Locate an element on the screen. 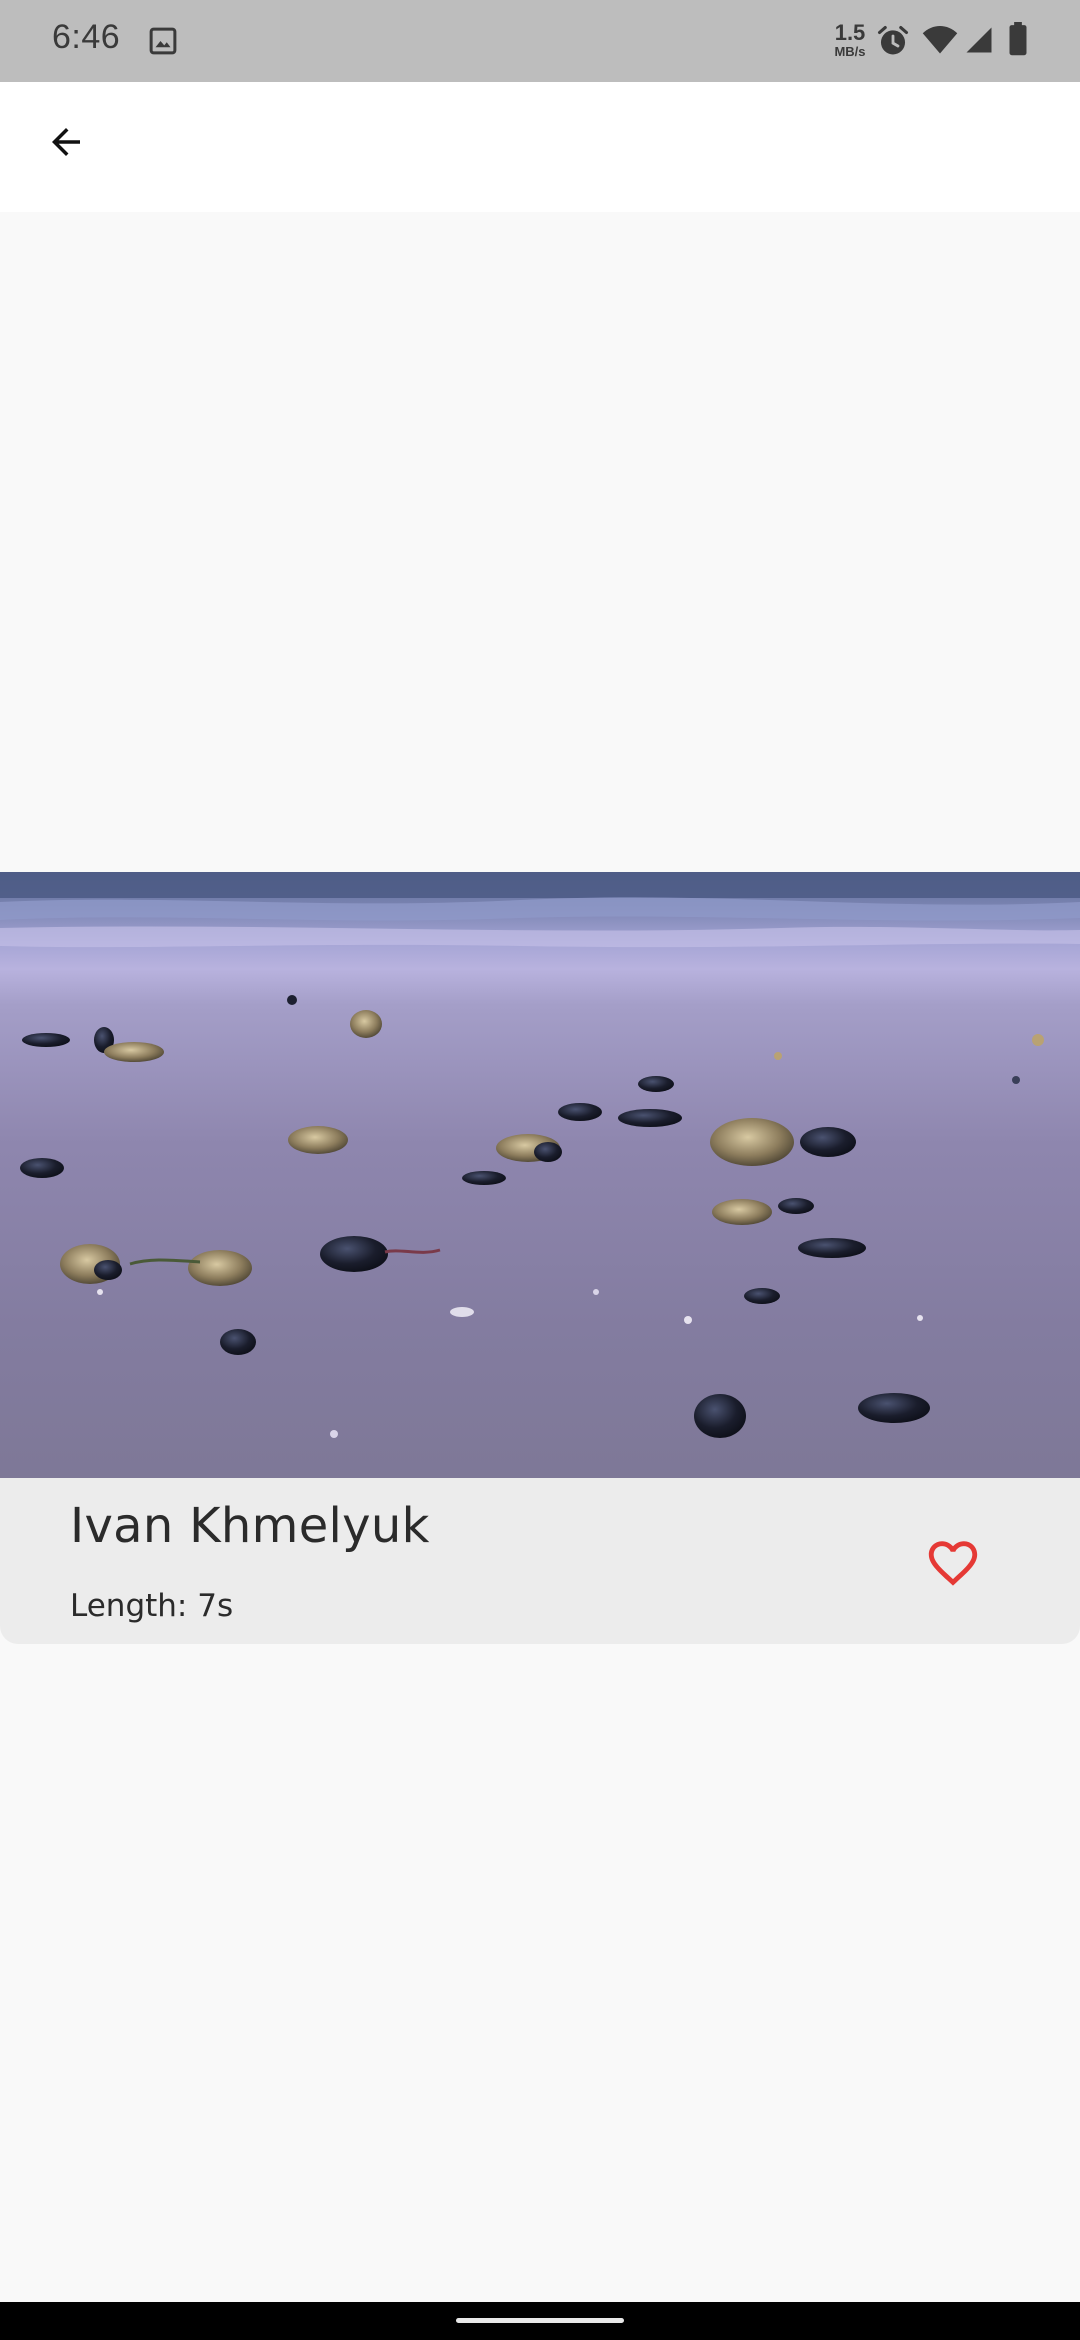 This screenshot has width=1080, height=2340. arrow-back-icon is located at coordinates (66, 142).